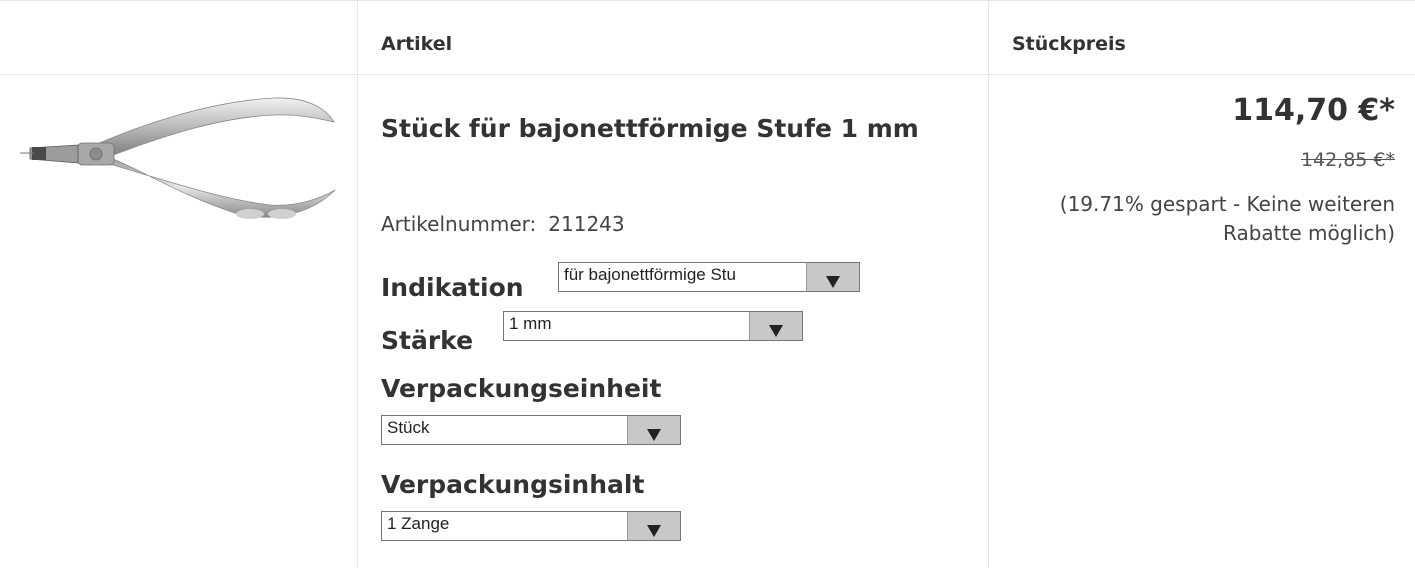 Image resolution: width=1415 pixels, height=568 pixels. What do you see at coordinates (459, 224) in the screenshot?
I see `article-number-label: Artikelnummer:` at bounding box center [459, 224].